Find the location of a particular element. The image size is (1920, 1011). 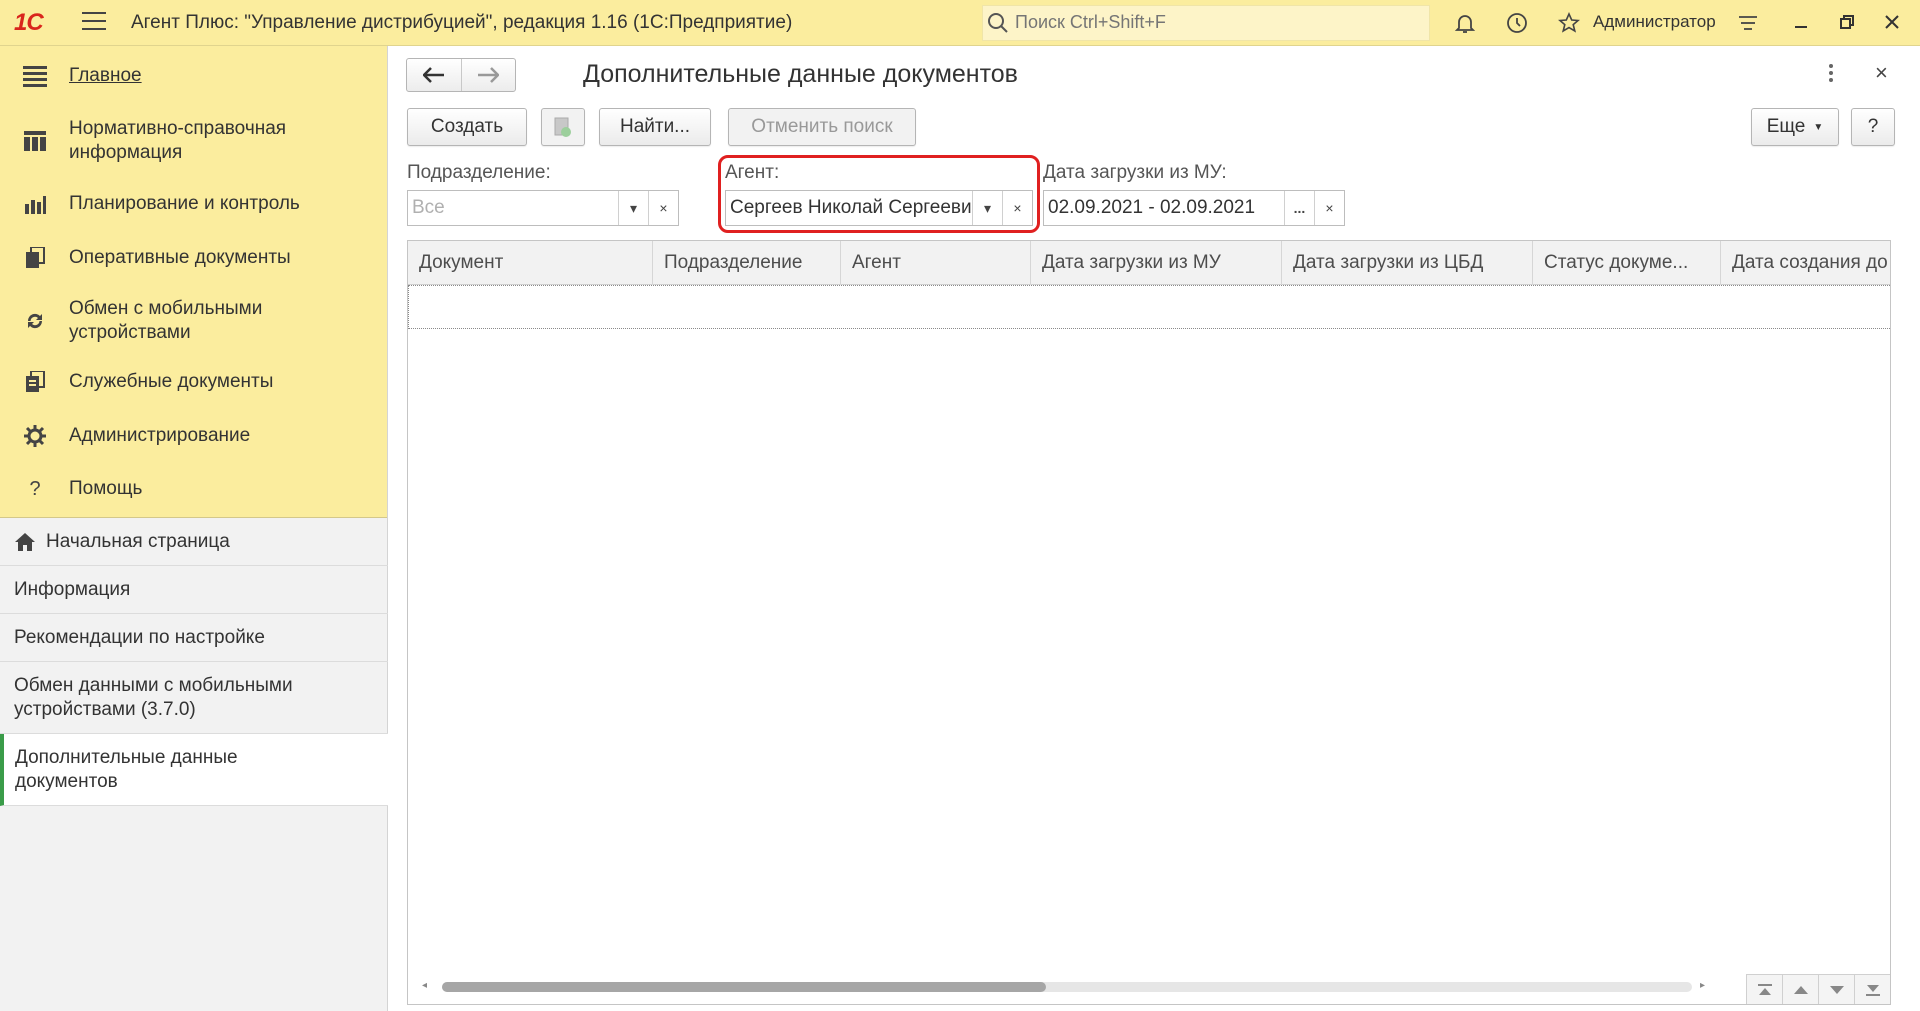

documents-icon is located at coordinates (35, 258).